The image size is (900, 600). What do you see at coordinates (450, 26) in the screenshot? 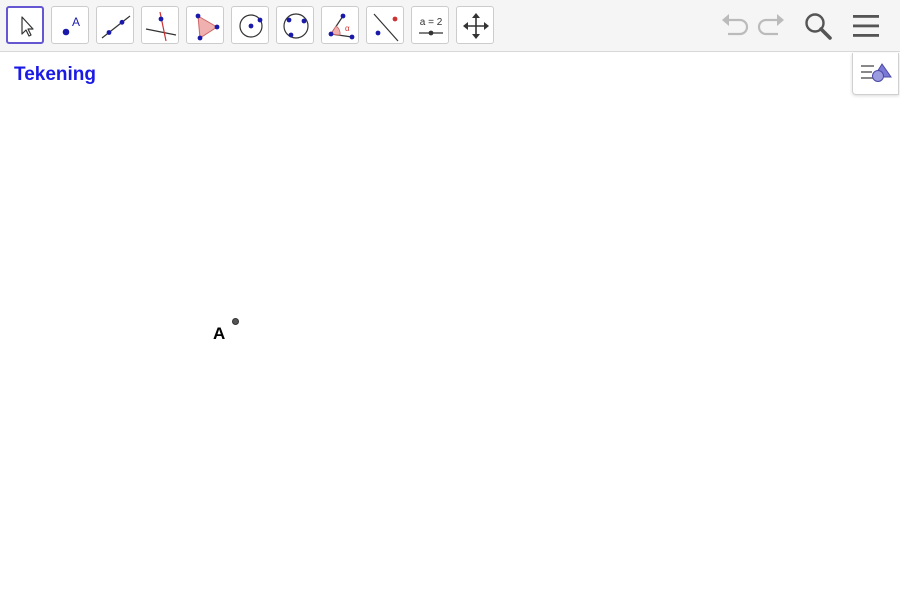
I see `toolbar: A α a = 2` at bounding box center [450, 26].